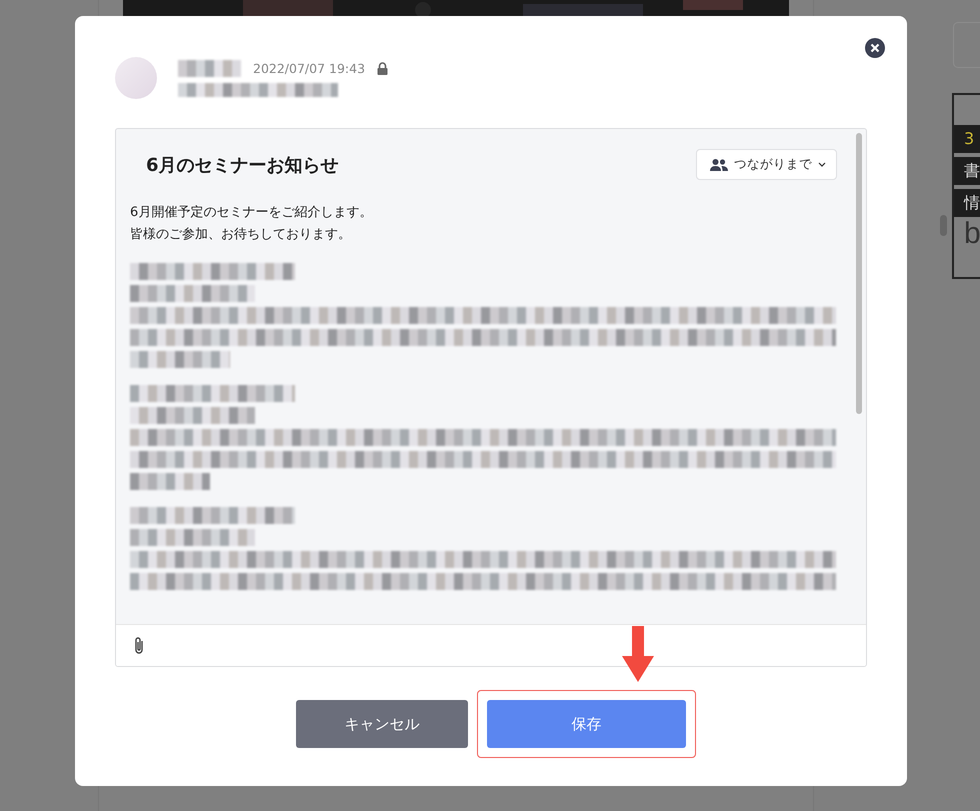 The image size is (980, 811). I want to click on audience-dropdown: つながりまで, so click(766, 164).